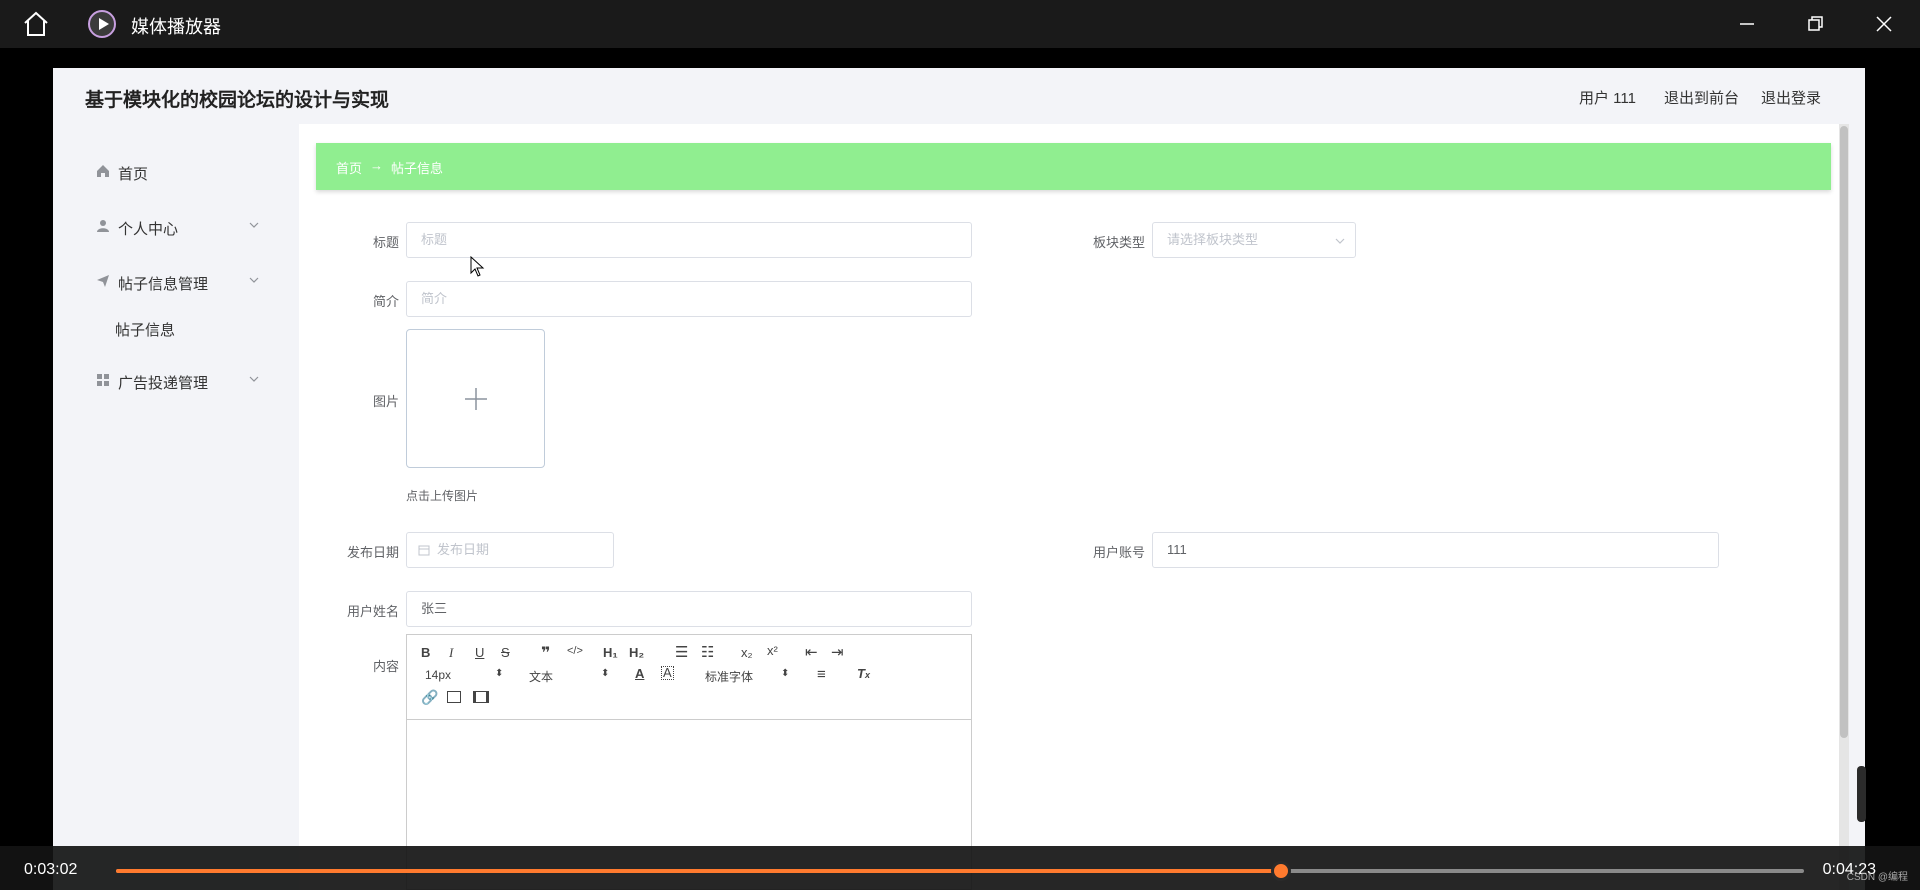  Describe the element at coordinates (837, 652) in the screenshot. I see `indent-icon: ⇥` at that location.